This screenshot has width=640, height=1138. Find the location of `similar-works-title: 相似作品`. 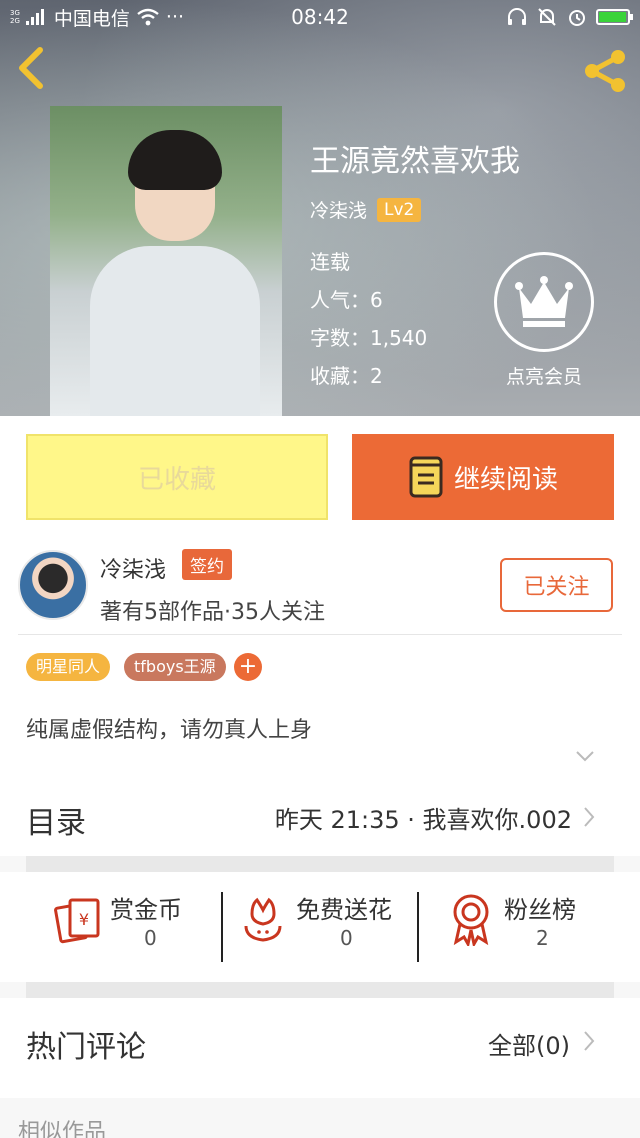

similar-works-title: 相似作品 is located at coordinates (62, 1129).